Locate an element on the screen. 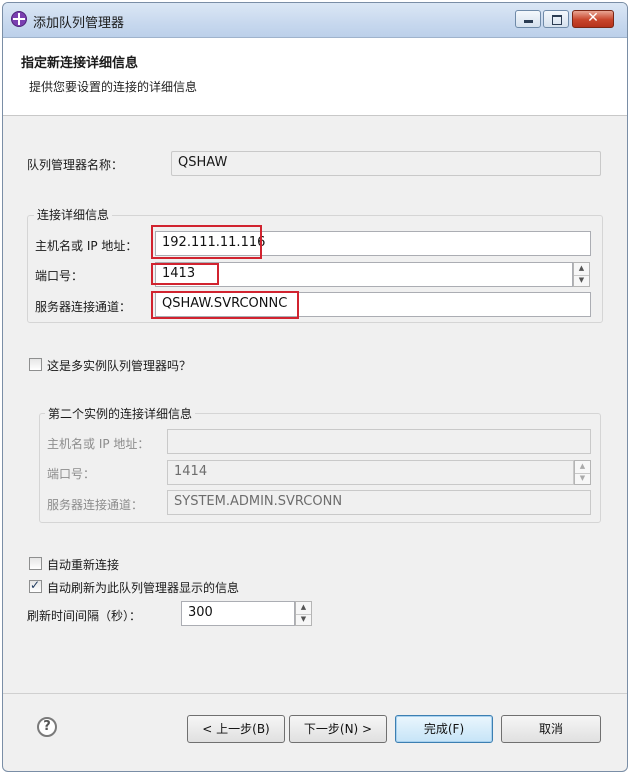  host-label: 主机名或 IP 地址： is located at coordinates (86, 246).